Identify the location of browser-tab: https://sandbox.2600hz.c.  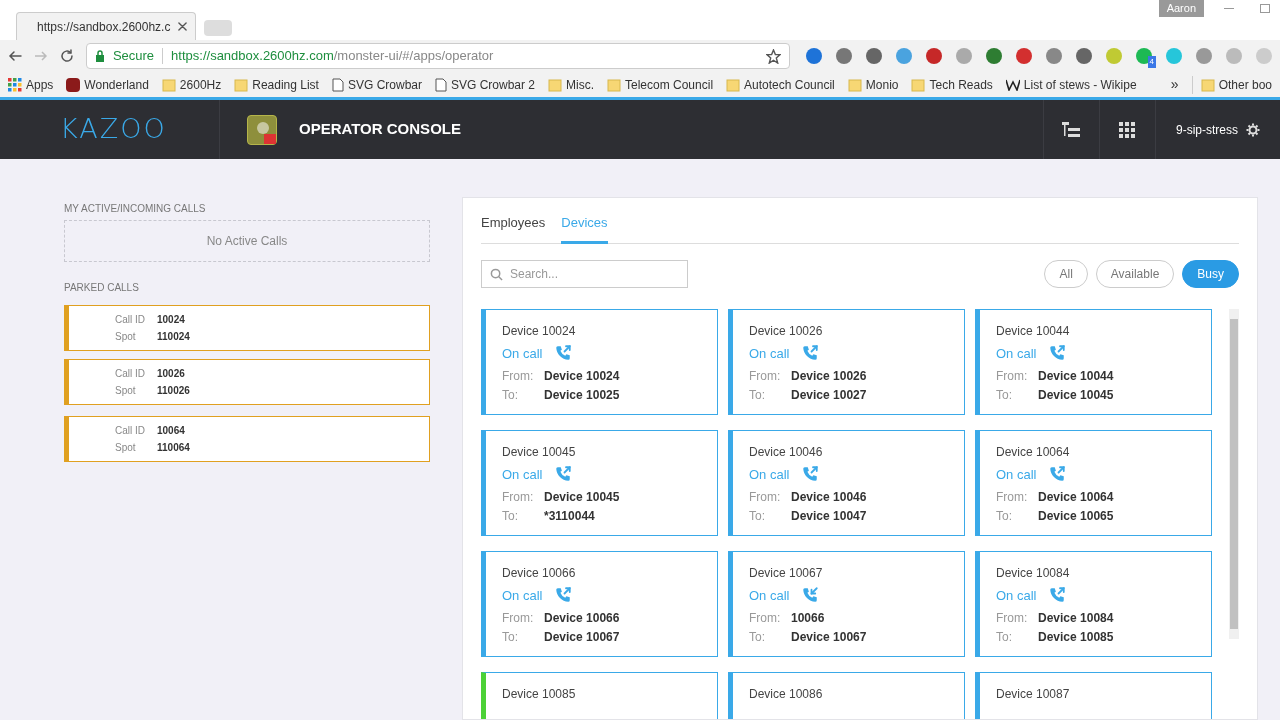
(106, 26).